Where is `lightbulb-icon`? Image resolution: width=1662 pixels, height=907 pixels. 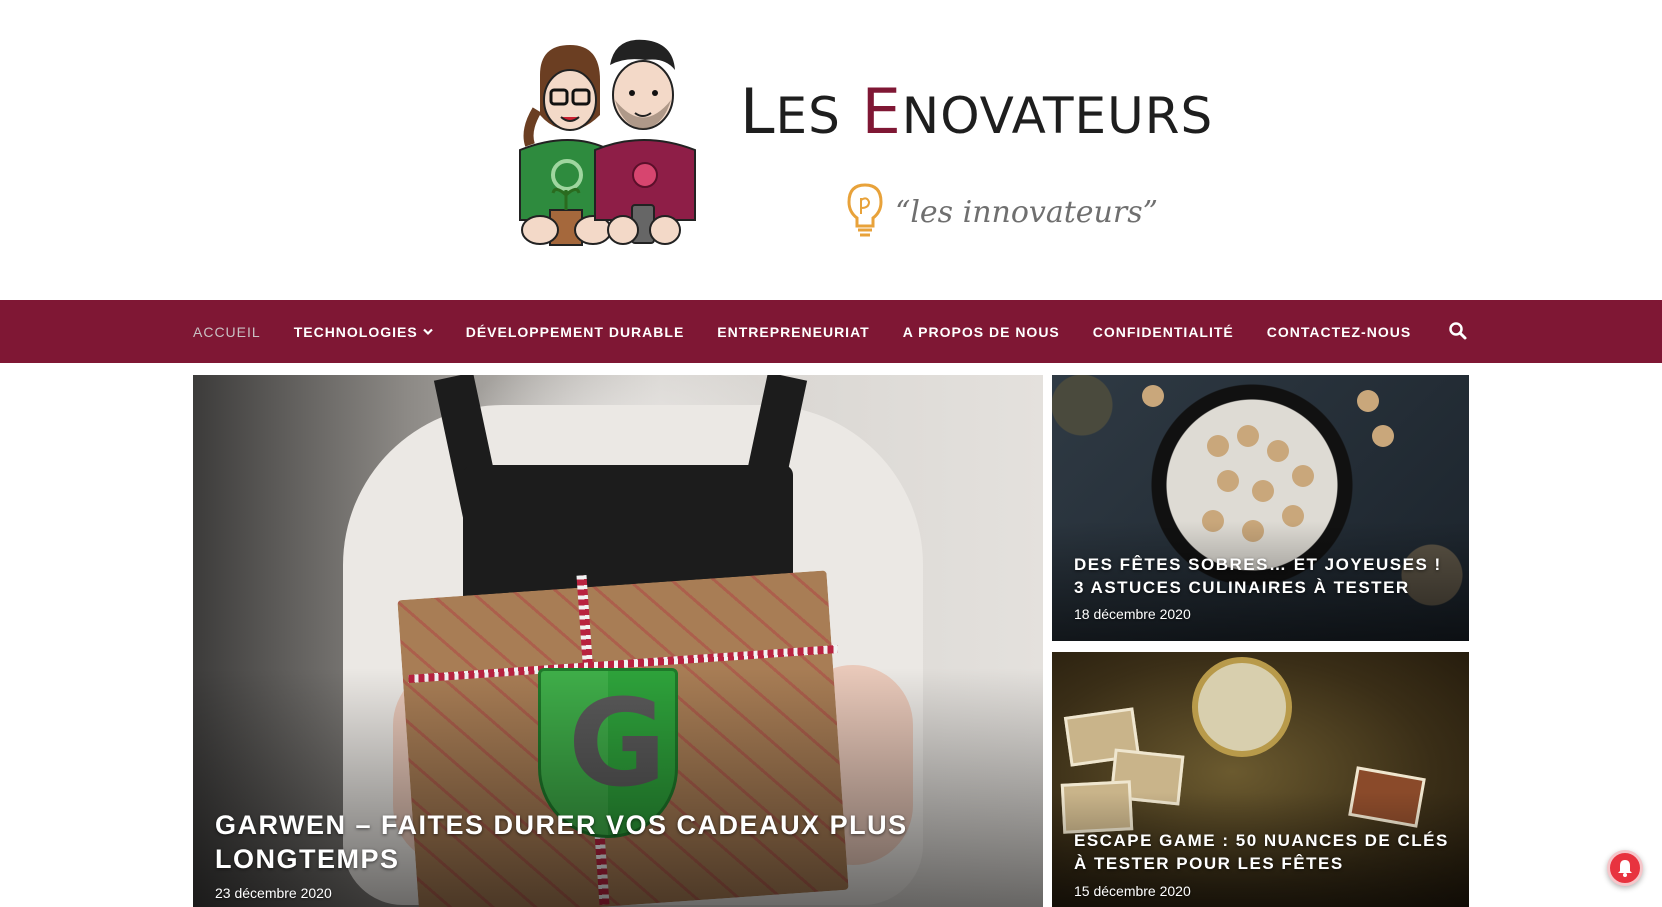 lightbulb-icon is located at coordinates (865, 210).